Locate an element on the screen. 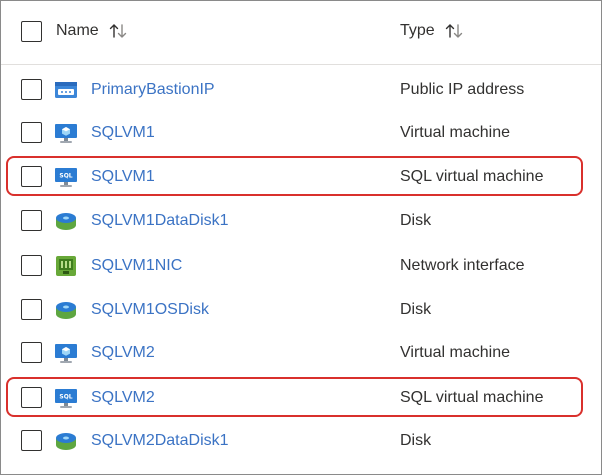 Image resolution: width=602 pixels, height=475 pixels. table-header: Name Type is located at coordinates (301, 33).